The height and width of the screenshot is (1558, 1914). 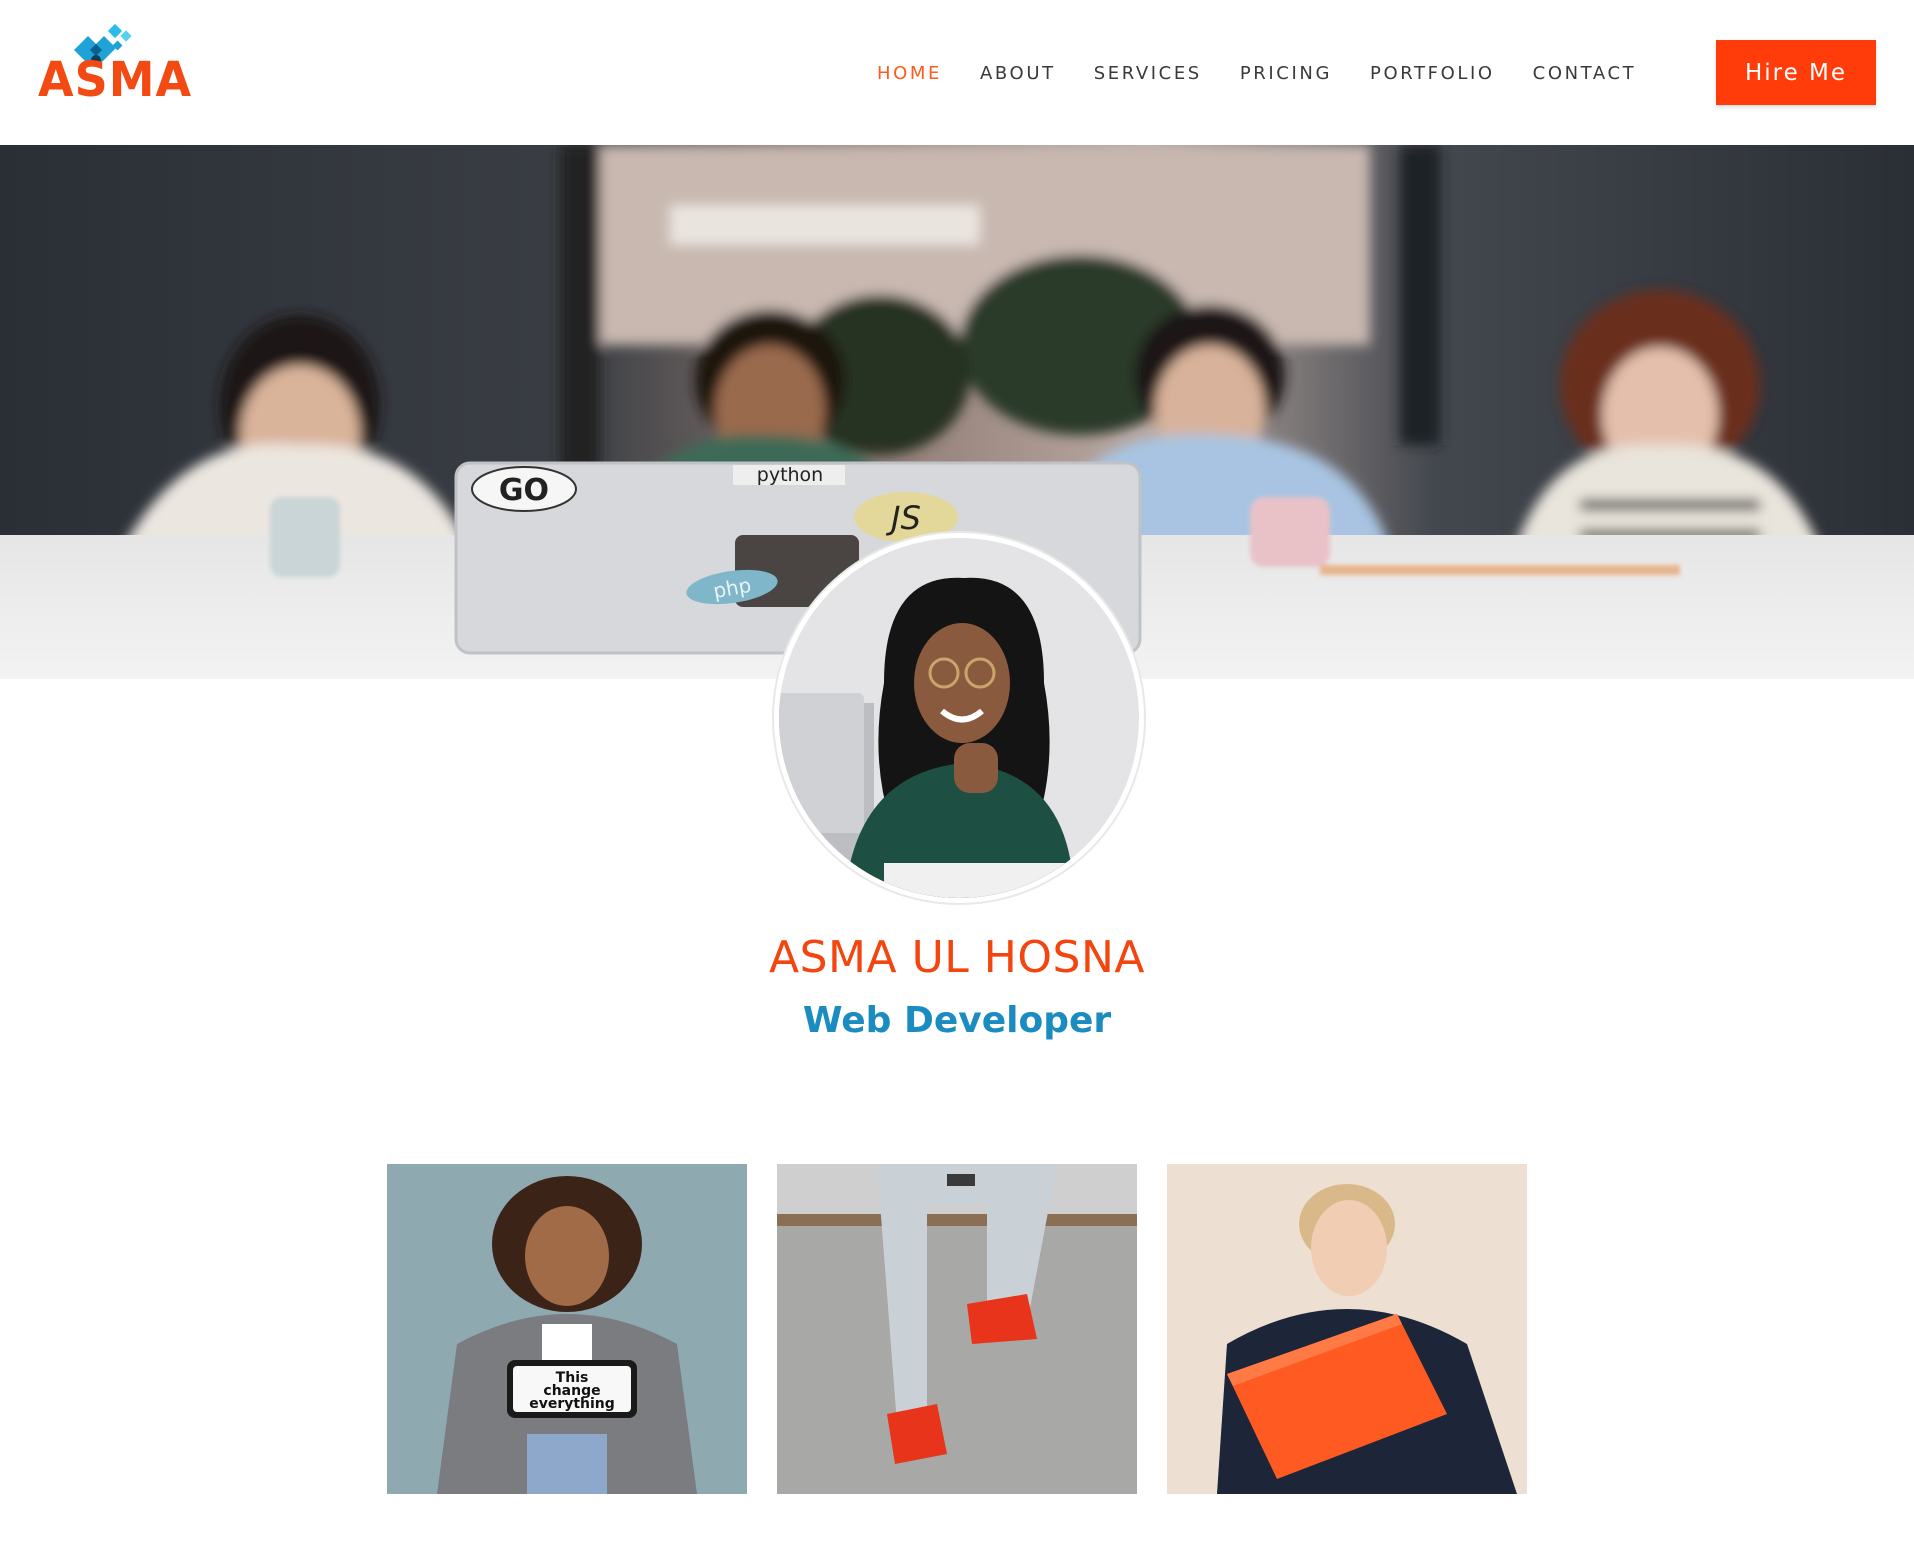 I want to click on nav-home: HOME, so click(x=909, y=74).